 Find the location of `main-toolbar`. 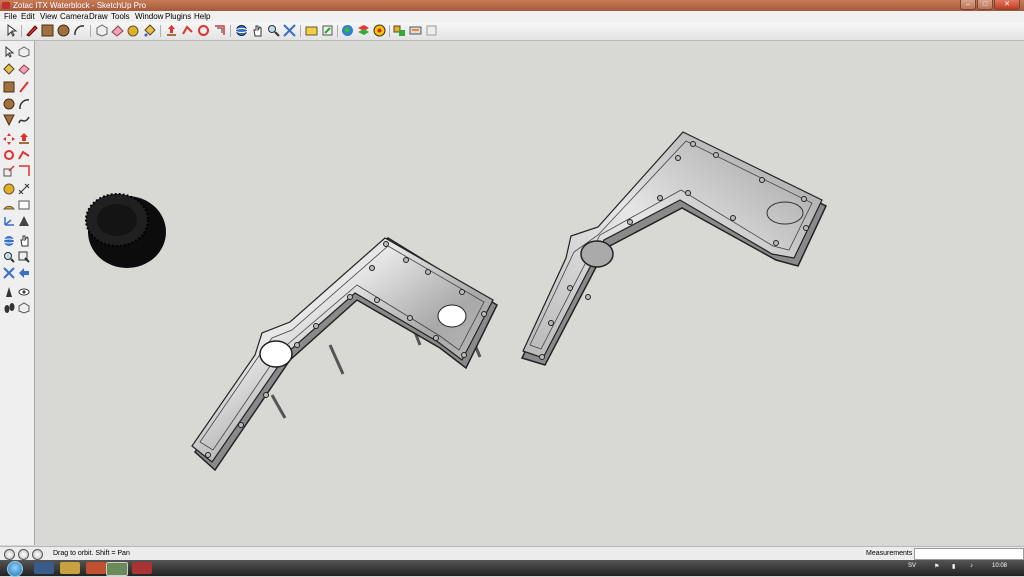

main-toolbar is located at coordinates (512, 31).